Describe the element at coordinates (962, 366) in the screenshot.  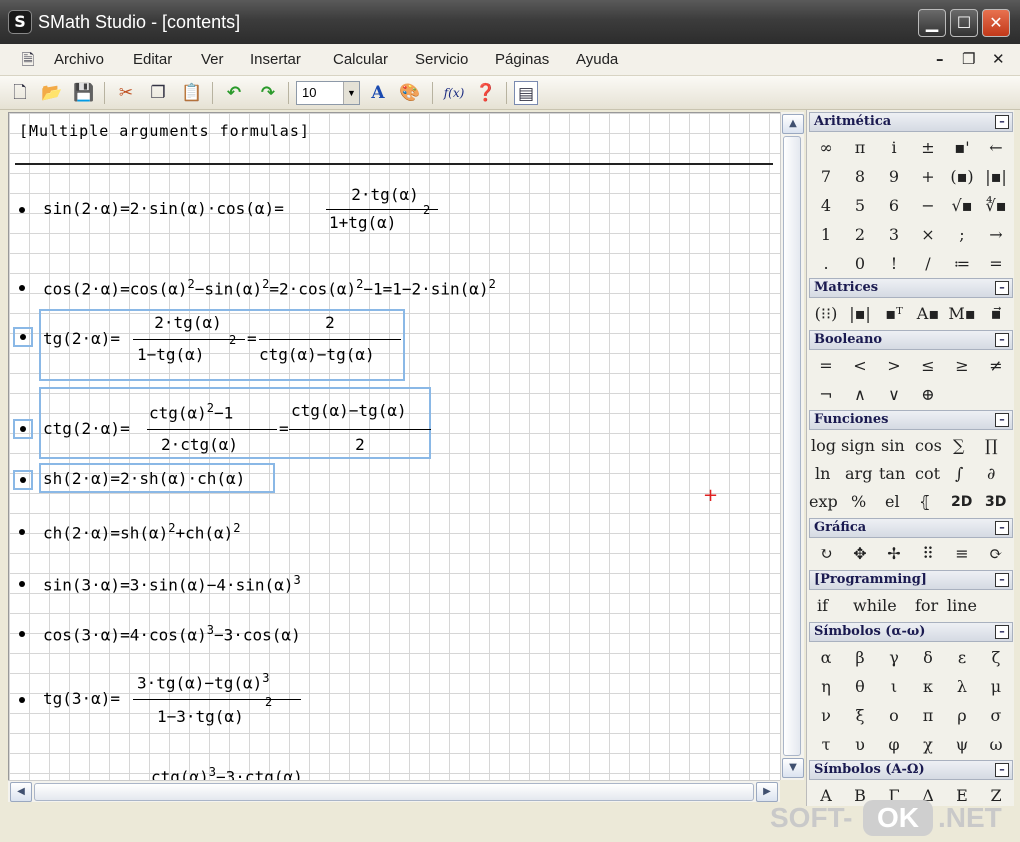
I see `bool-symbol-button: ≥` at that location.